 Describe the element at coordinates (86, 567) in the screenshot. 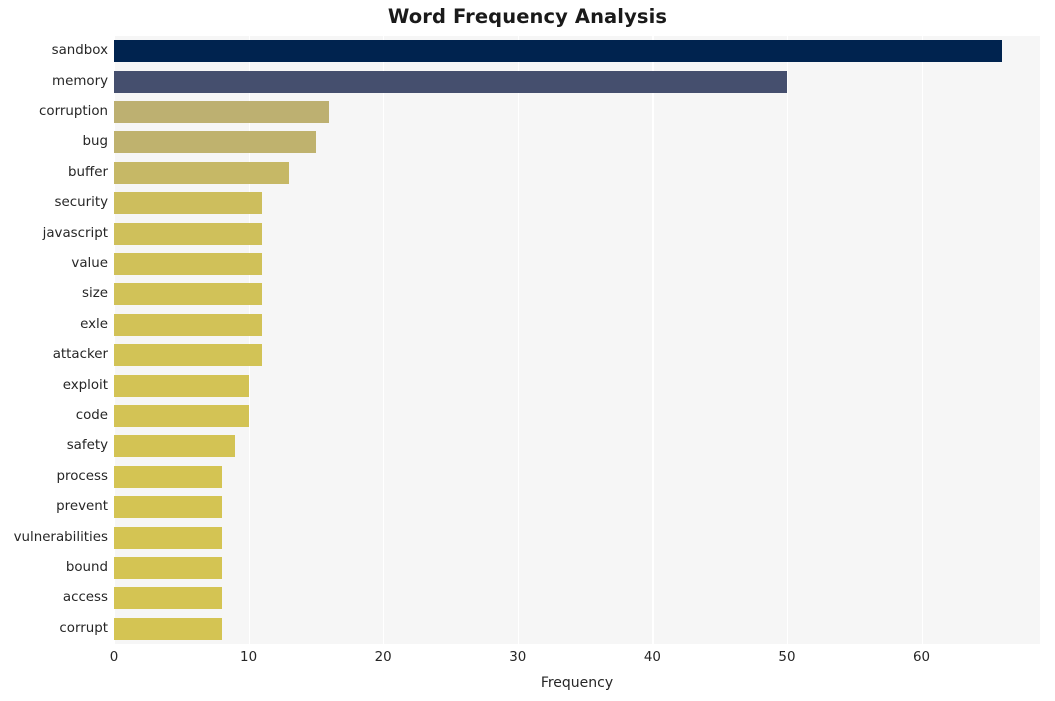

I see `y-tick-label-bound: bound` at that location.